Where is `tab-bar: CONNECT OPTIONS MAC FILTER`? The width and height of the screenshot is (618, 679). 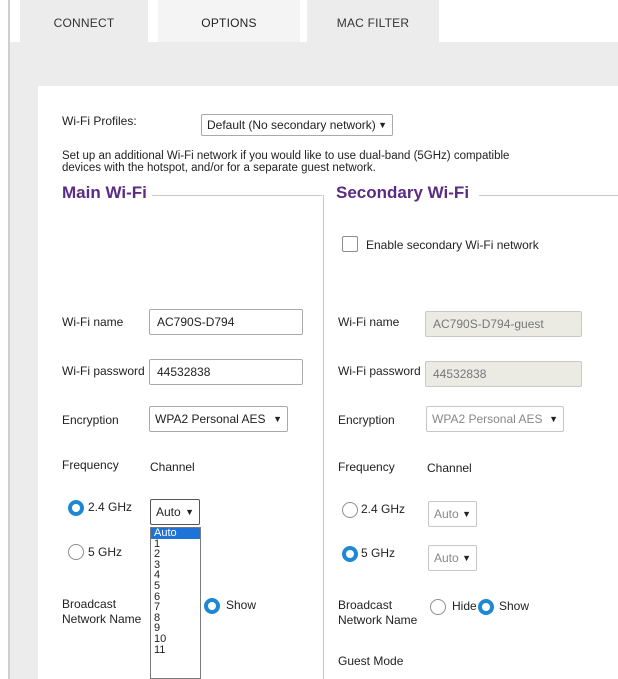 tab-bar: CONNECT OPTIONS MAC FILTER is located at coordinates (314, 21).